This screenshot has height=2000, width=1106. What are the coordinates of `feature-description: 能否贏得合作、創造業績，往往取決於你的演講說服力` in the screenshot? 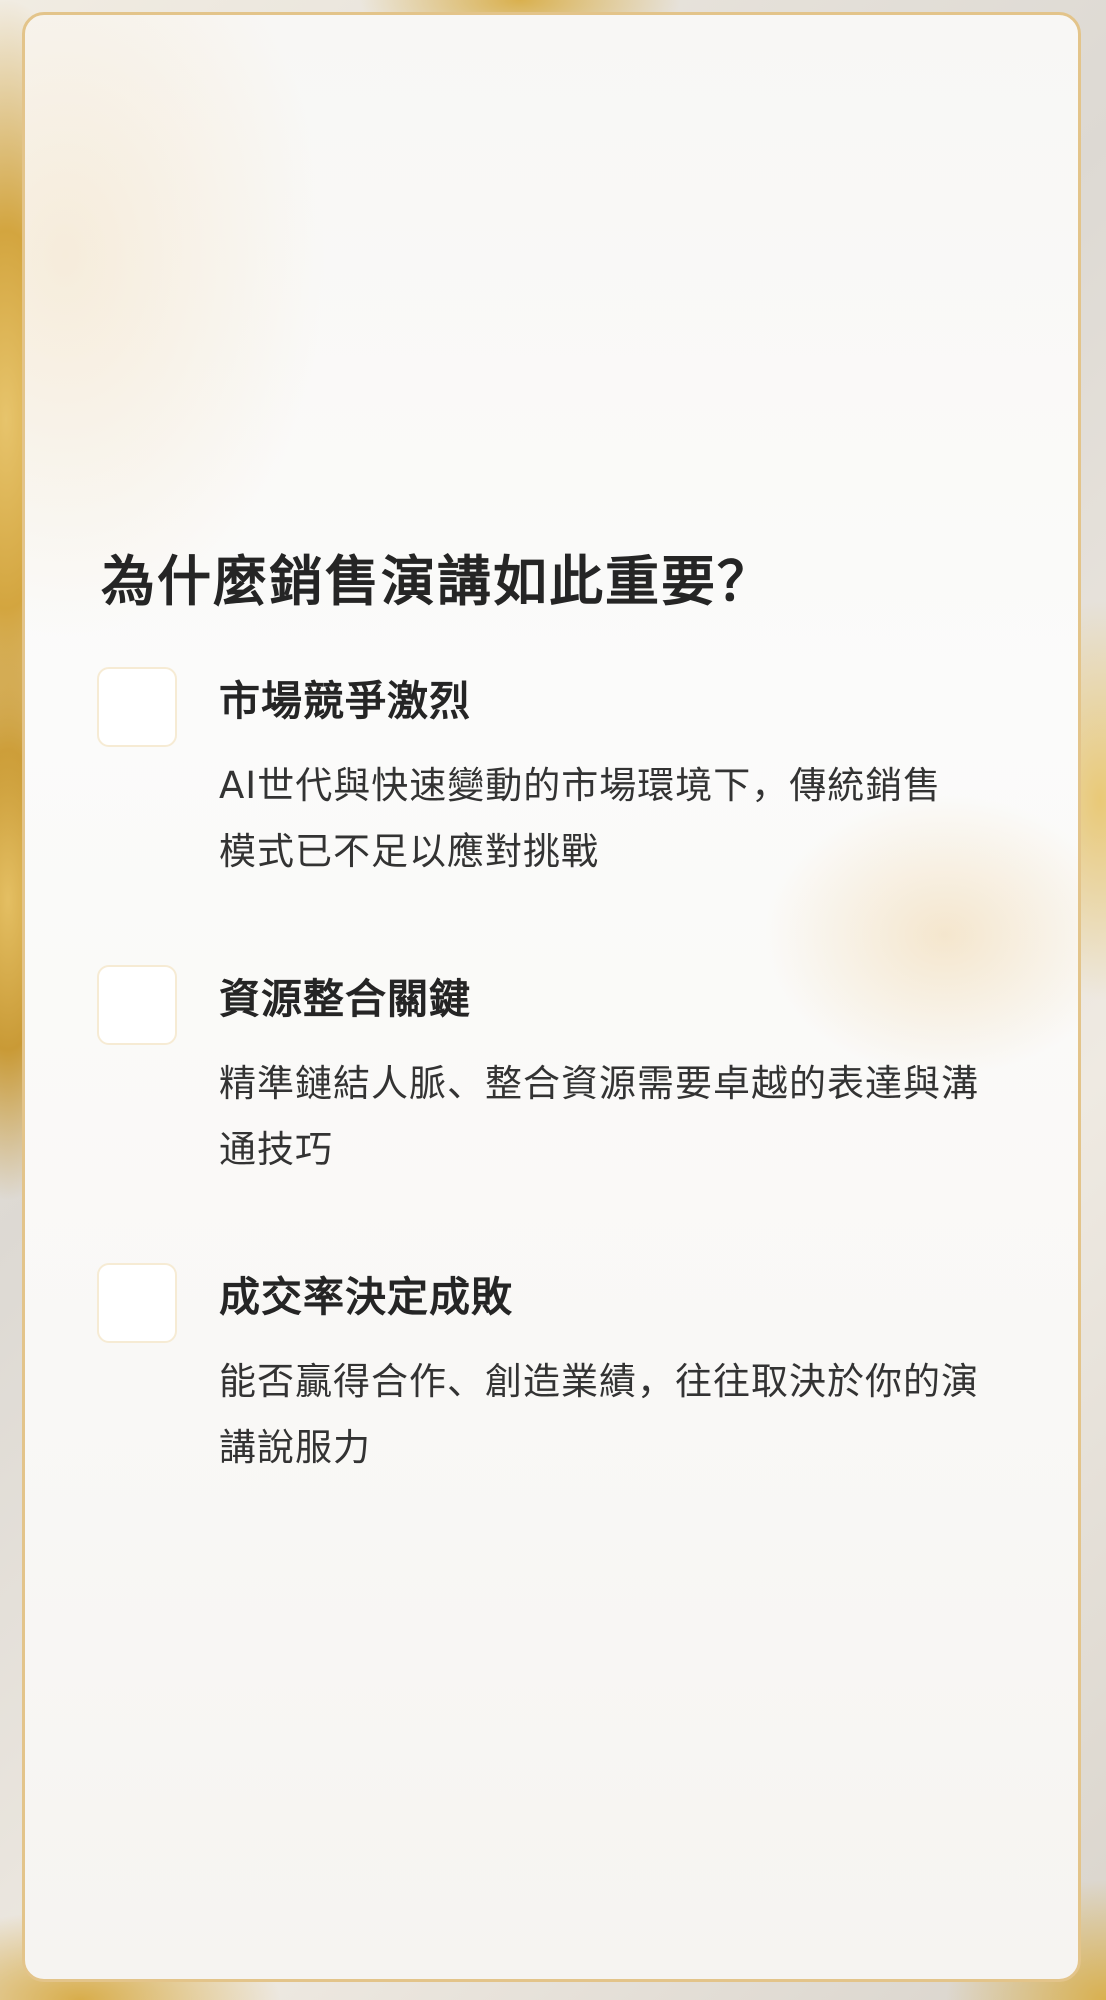 It's located at (599, 1414).